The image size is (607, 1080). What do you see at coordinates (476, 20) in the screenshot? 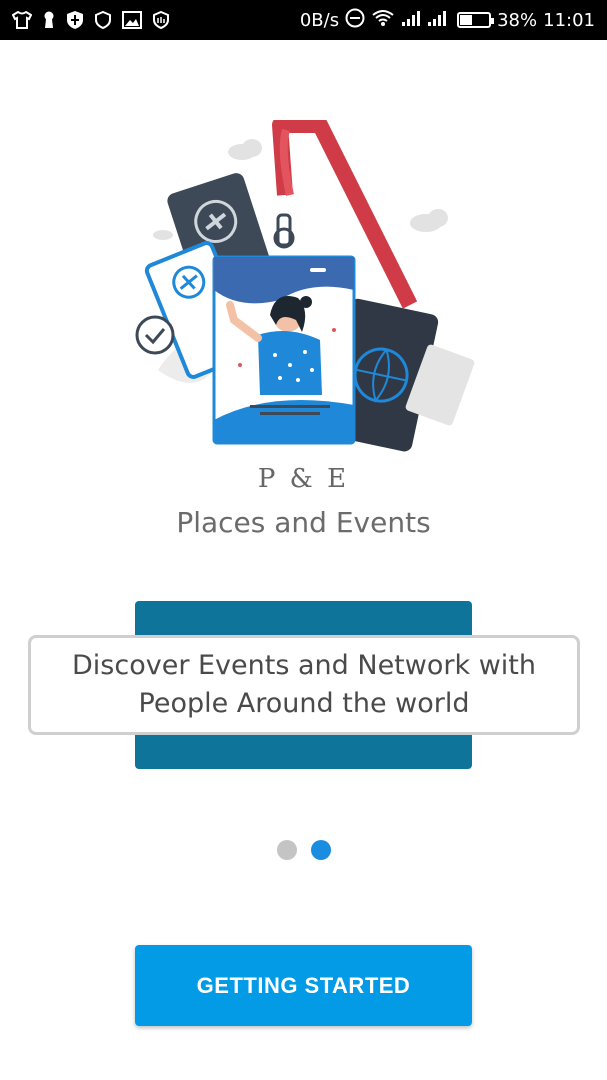
I see `battery-icon` at bounding box center [476, 20].